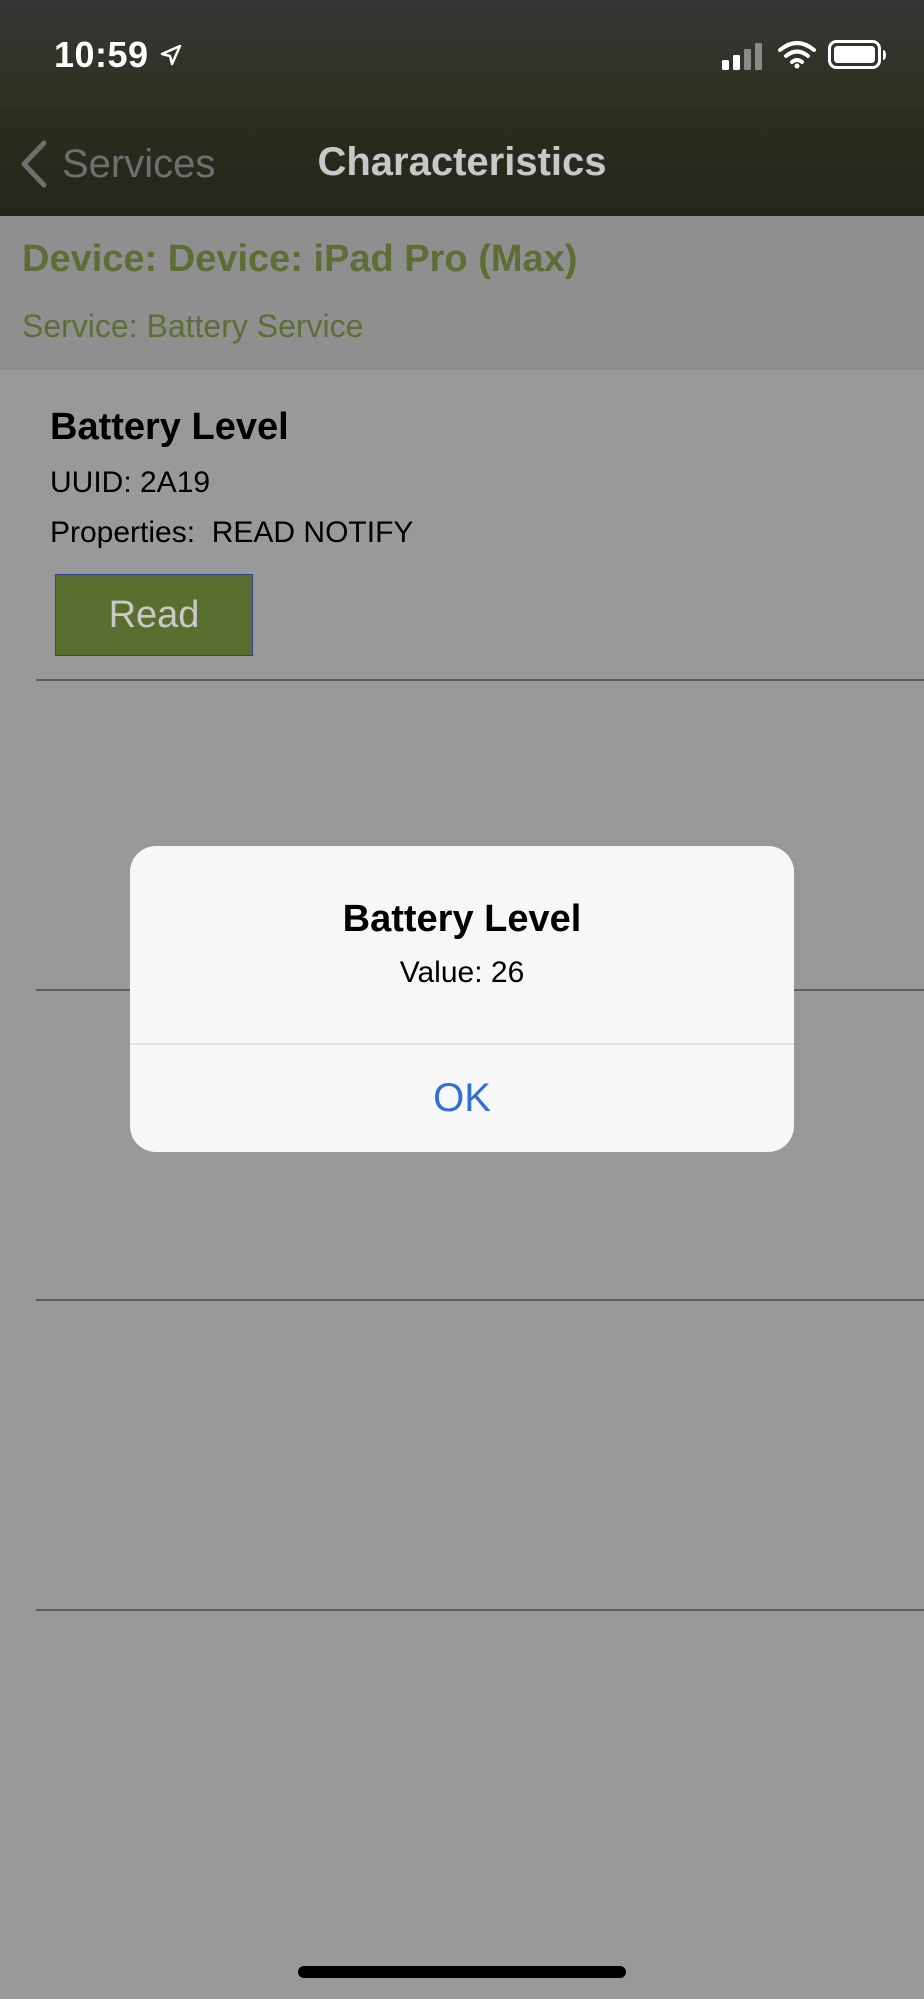  What do you see at coordinates (462, 972) in the screenshot?
I see `alert-message: Value: 26` at bounding box center [462, 972].